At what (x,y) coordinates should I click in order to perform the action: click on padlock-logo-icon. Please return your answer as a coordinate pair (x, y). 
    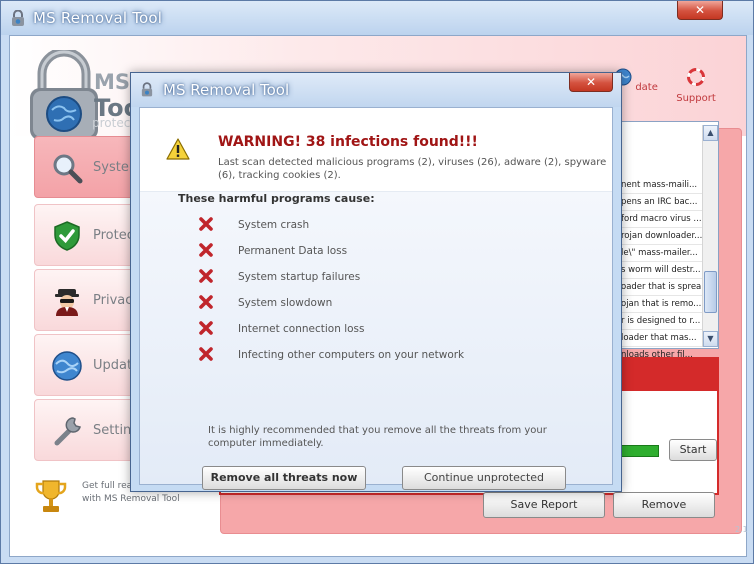
    Looking at the image, I should click on (64, 95).